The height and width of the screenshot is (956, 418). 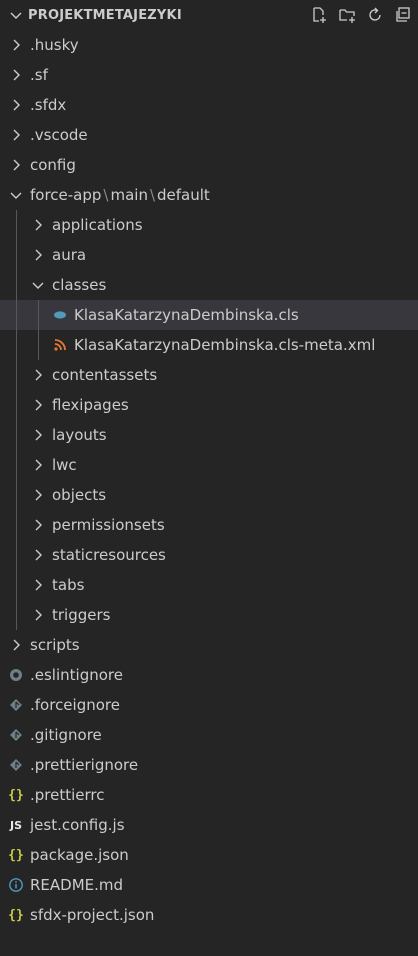 What do you see at coordinates (209, 765) in the screenshot?
I see `file-item: .prettierignore` at bounding box center [209, 765].